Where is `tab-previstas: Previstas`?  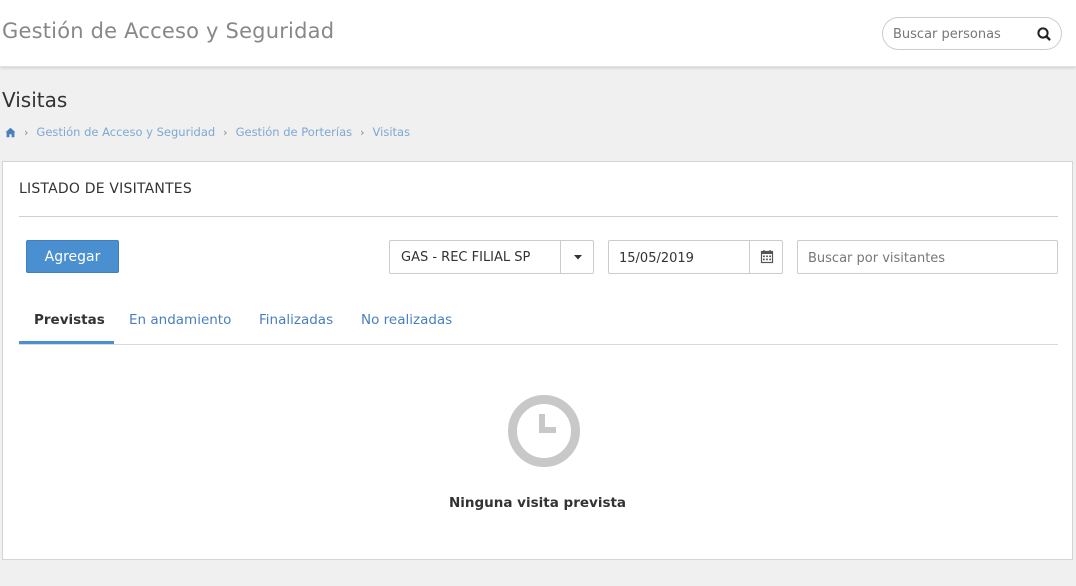 tab-previstas: Previstas is located at coordinates (69, 320).